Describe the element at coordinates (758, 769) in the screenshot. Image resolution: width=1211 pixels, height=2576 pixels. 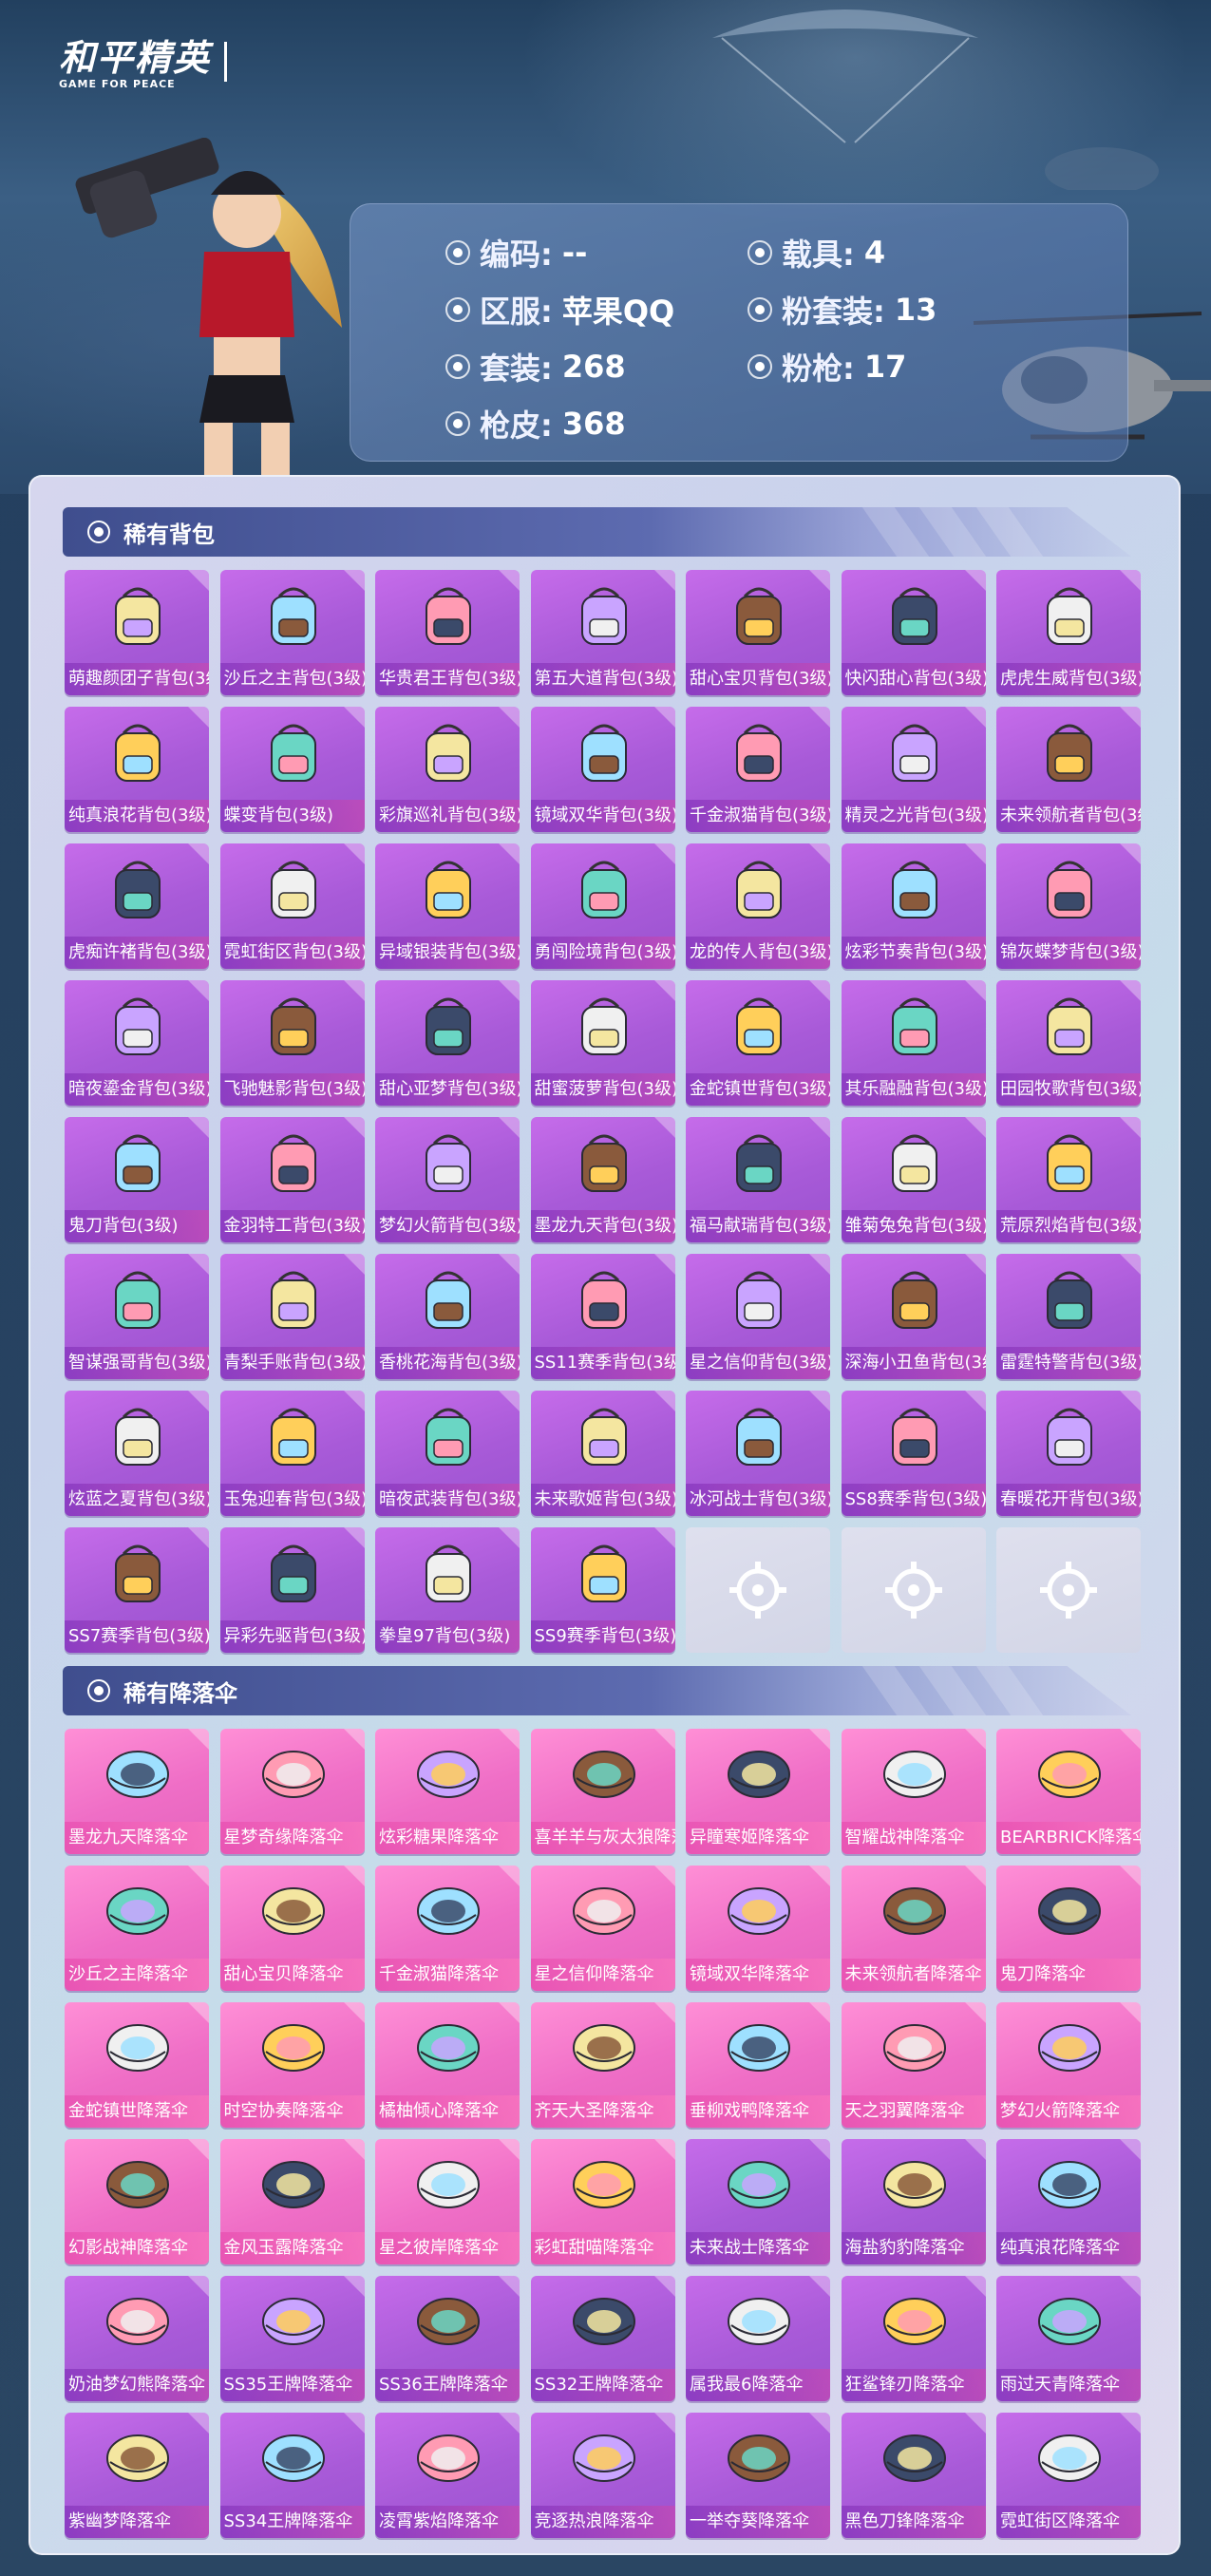
I see `backpack-item-tile: 千金淑猫背包(3级)` at that location.